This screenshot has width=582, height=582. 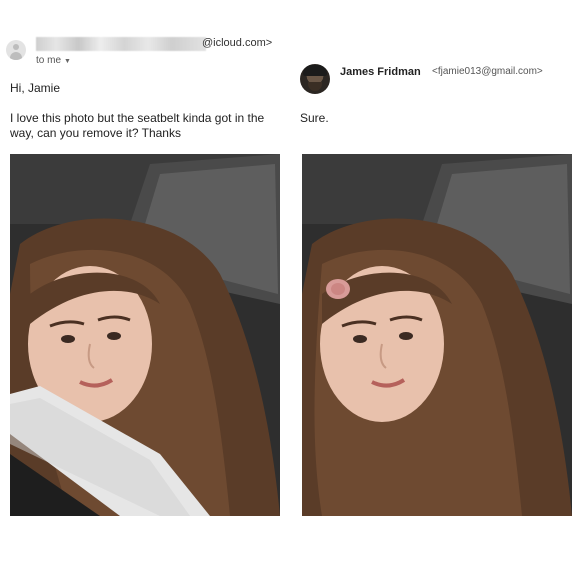 What do you see at coordinates (487, 71) in the screenshot?
I see `reply-sender-email: <fjamie013@gmail.com>` at bounding box center [487, 71].